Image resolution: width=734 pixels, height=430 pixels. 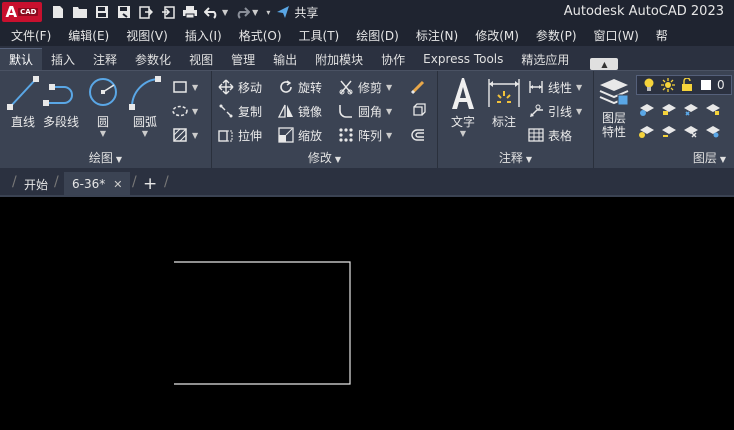 What do you see at coordinates (86, 35) in the screenshot?
I see `menu-edit: 编辑(E)` at bounding box center [86, 35].